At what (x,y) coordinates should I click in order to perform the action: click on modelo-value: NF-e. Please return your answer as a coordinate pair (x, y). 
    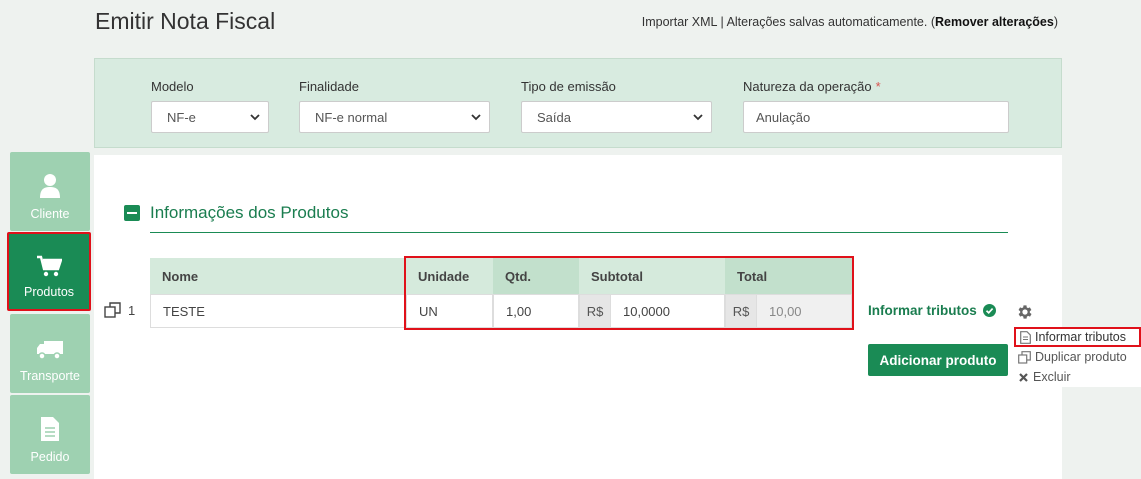
    Looking at the image, I should click on (181, 117).